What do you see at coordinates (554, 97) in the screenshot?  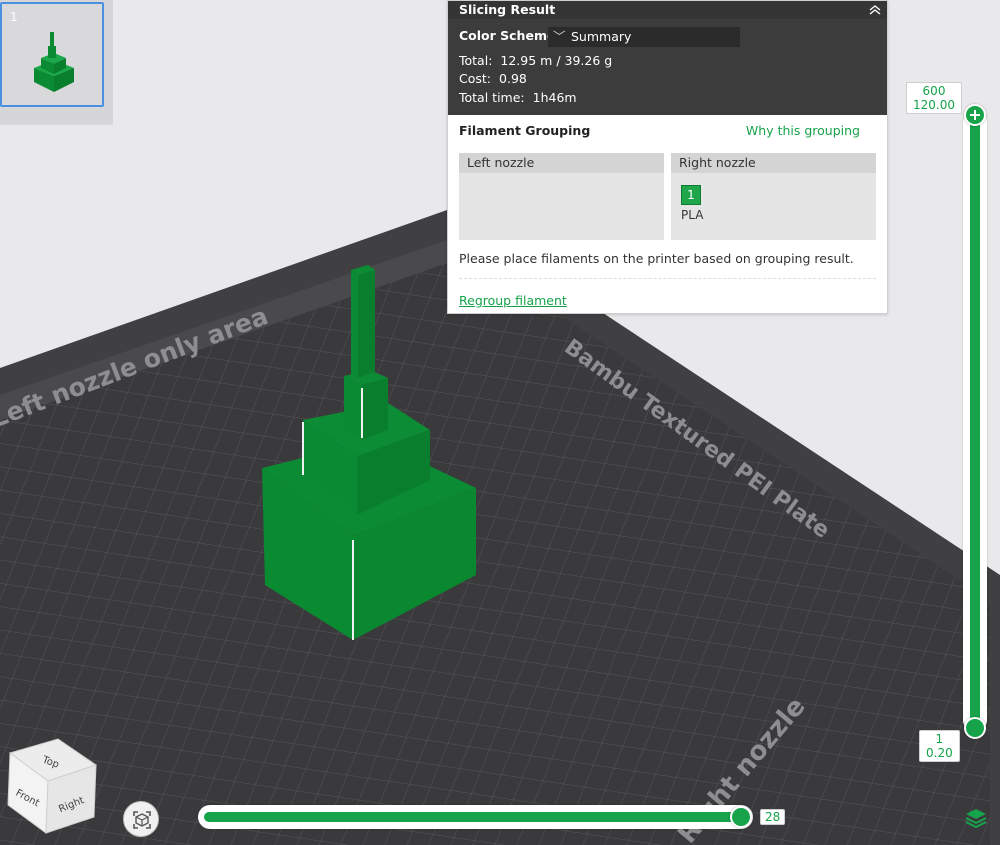 I see `time-value: 1h46m` at bounding box center [554, 97].